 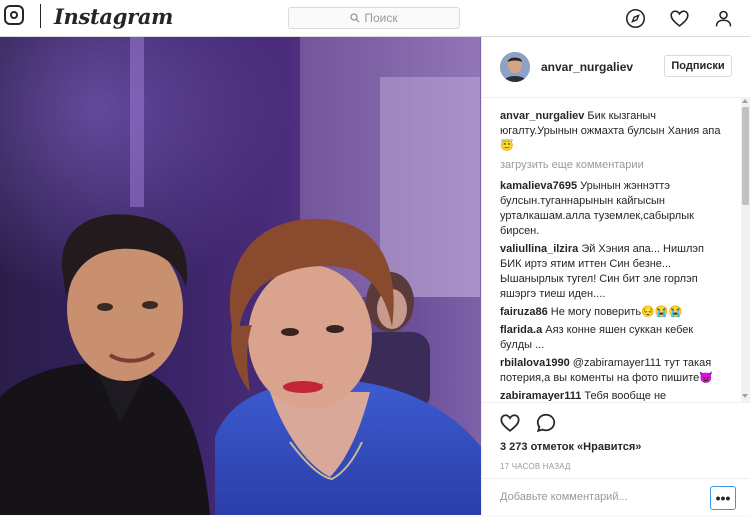 I want to click on scroll-down-arrow-icon, so click(x=745, y=396).